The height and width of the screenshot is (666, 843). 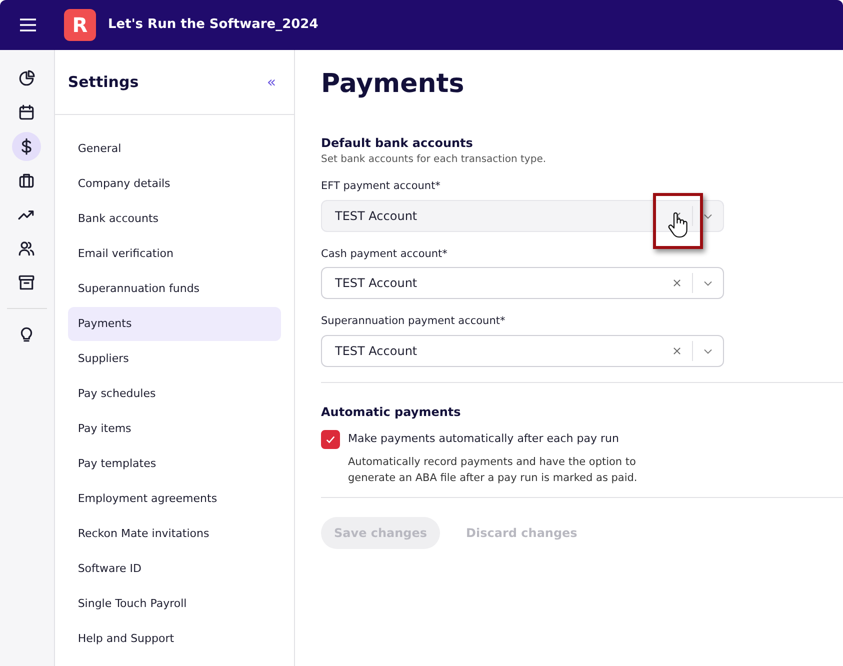 I want to click on users-icon, so click(x=27, y=248).